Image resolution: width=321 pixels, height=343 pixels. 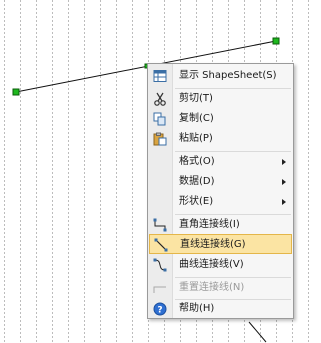 I want to click on menu-item-show-shapesheet: 显示 ShapeSheet(S), so click(x=220, y=76).